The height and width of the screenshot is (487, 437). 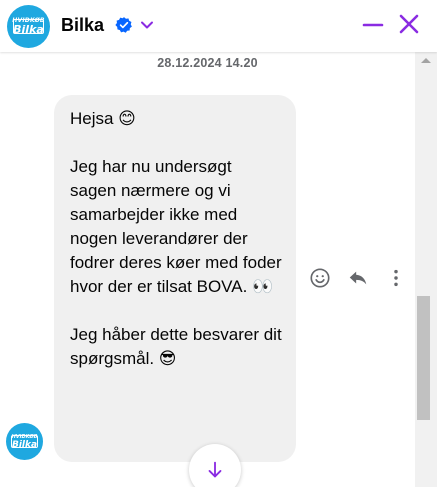 I want to click on scroll-to-bottom-button, so click(x=215, y=465).